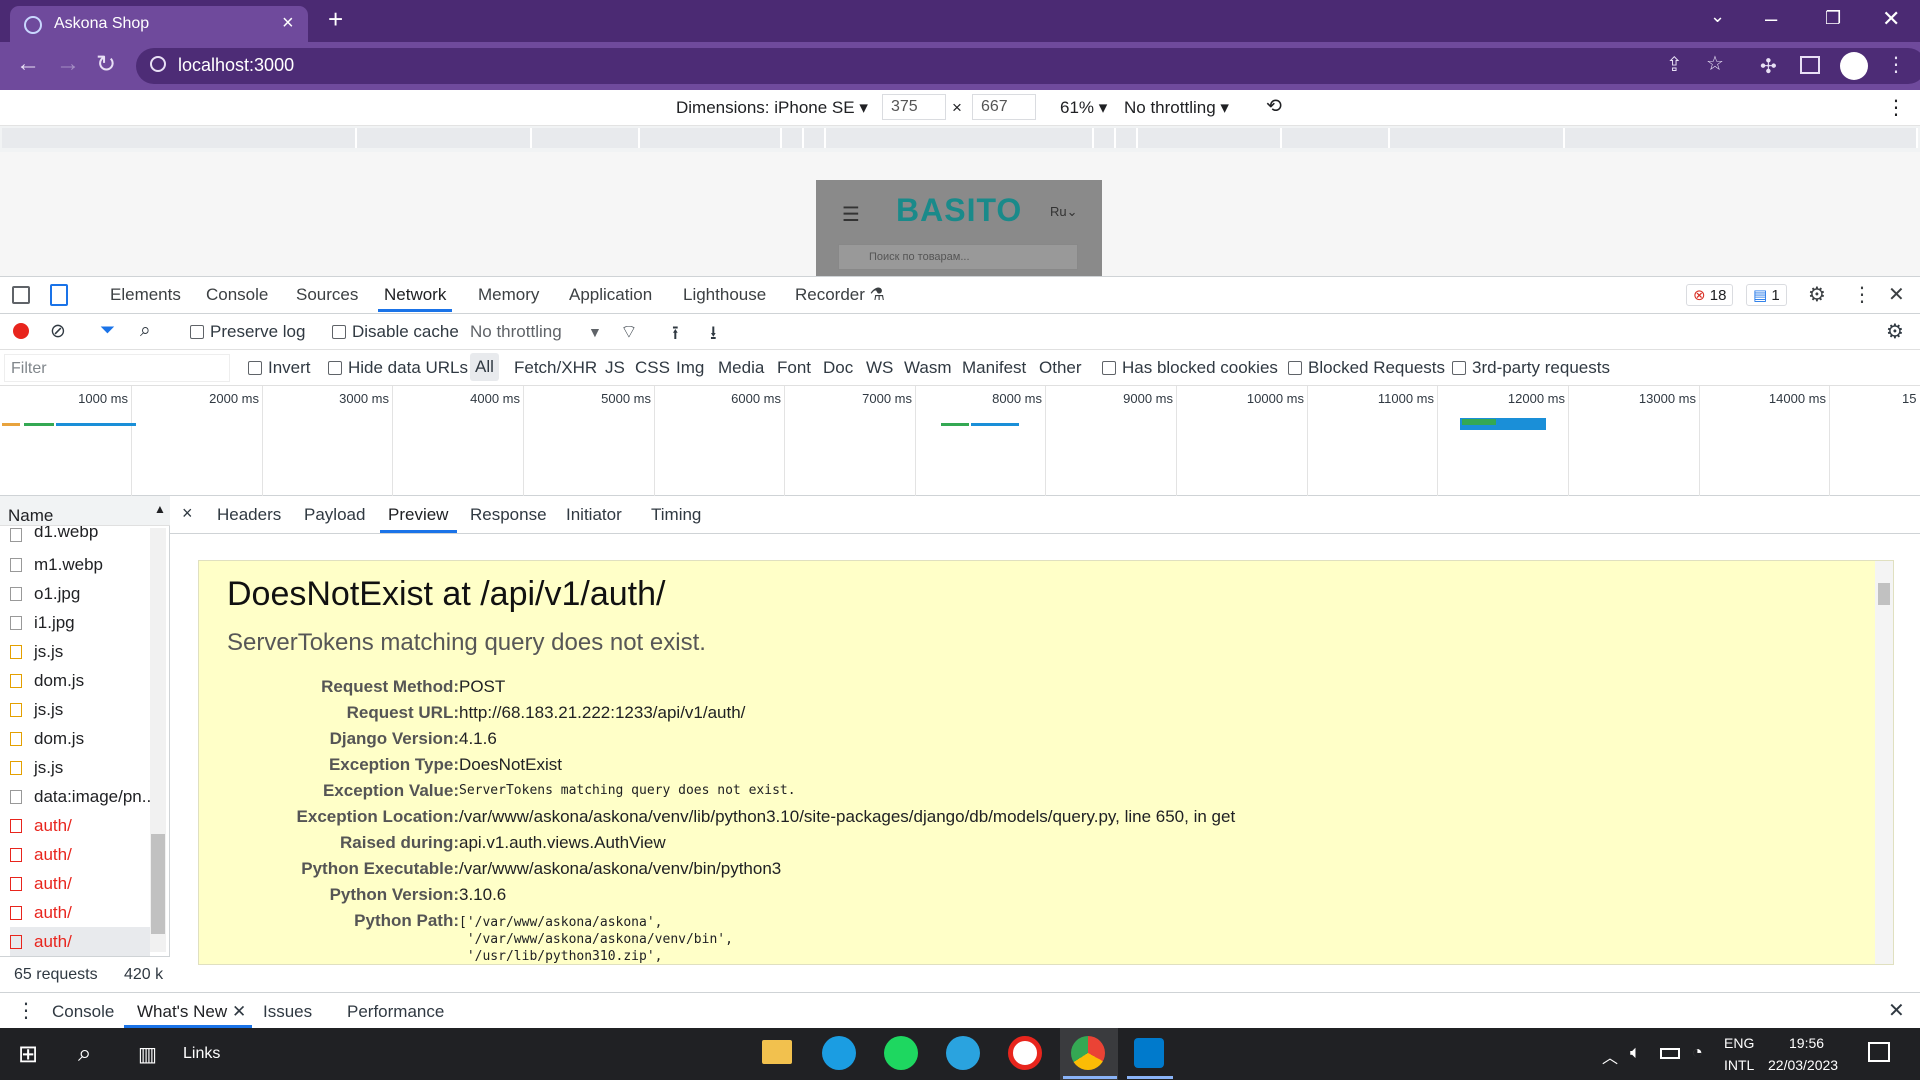 The width and height of the screenshot is (1920, 1080). I want to click on battery-icon, so click(1670, 1053).